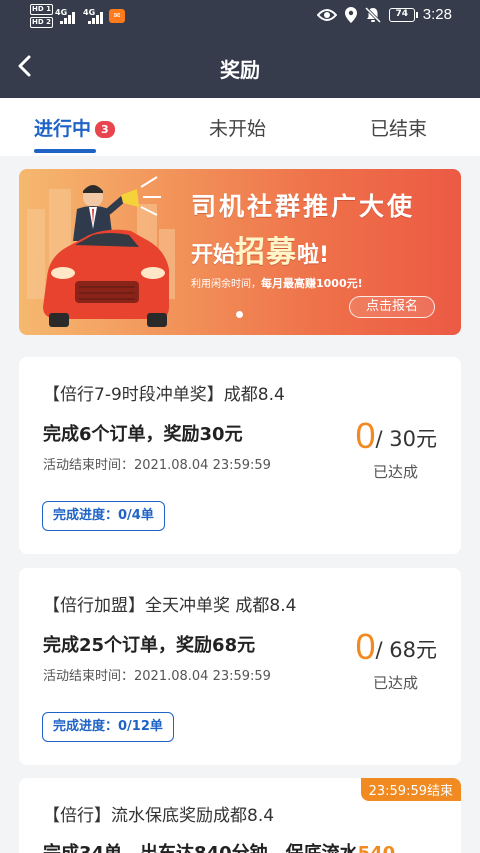 The width and height of the screenshot is (480, 853). I want to click on page-title: 奖励, so click(240, 70).